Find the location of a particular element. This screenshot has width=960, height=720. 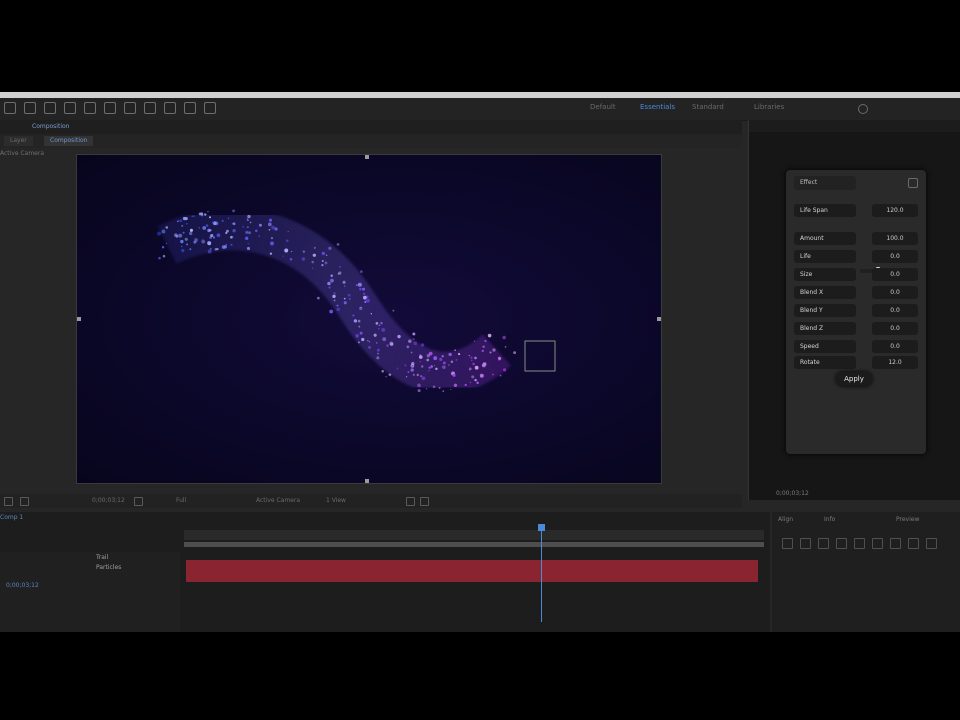

workspace-libraries: Libraries is located at coordinates (769, 107).